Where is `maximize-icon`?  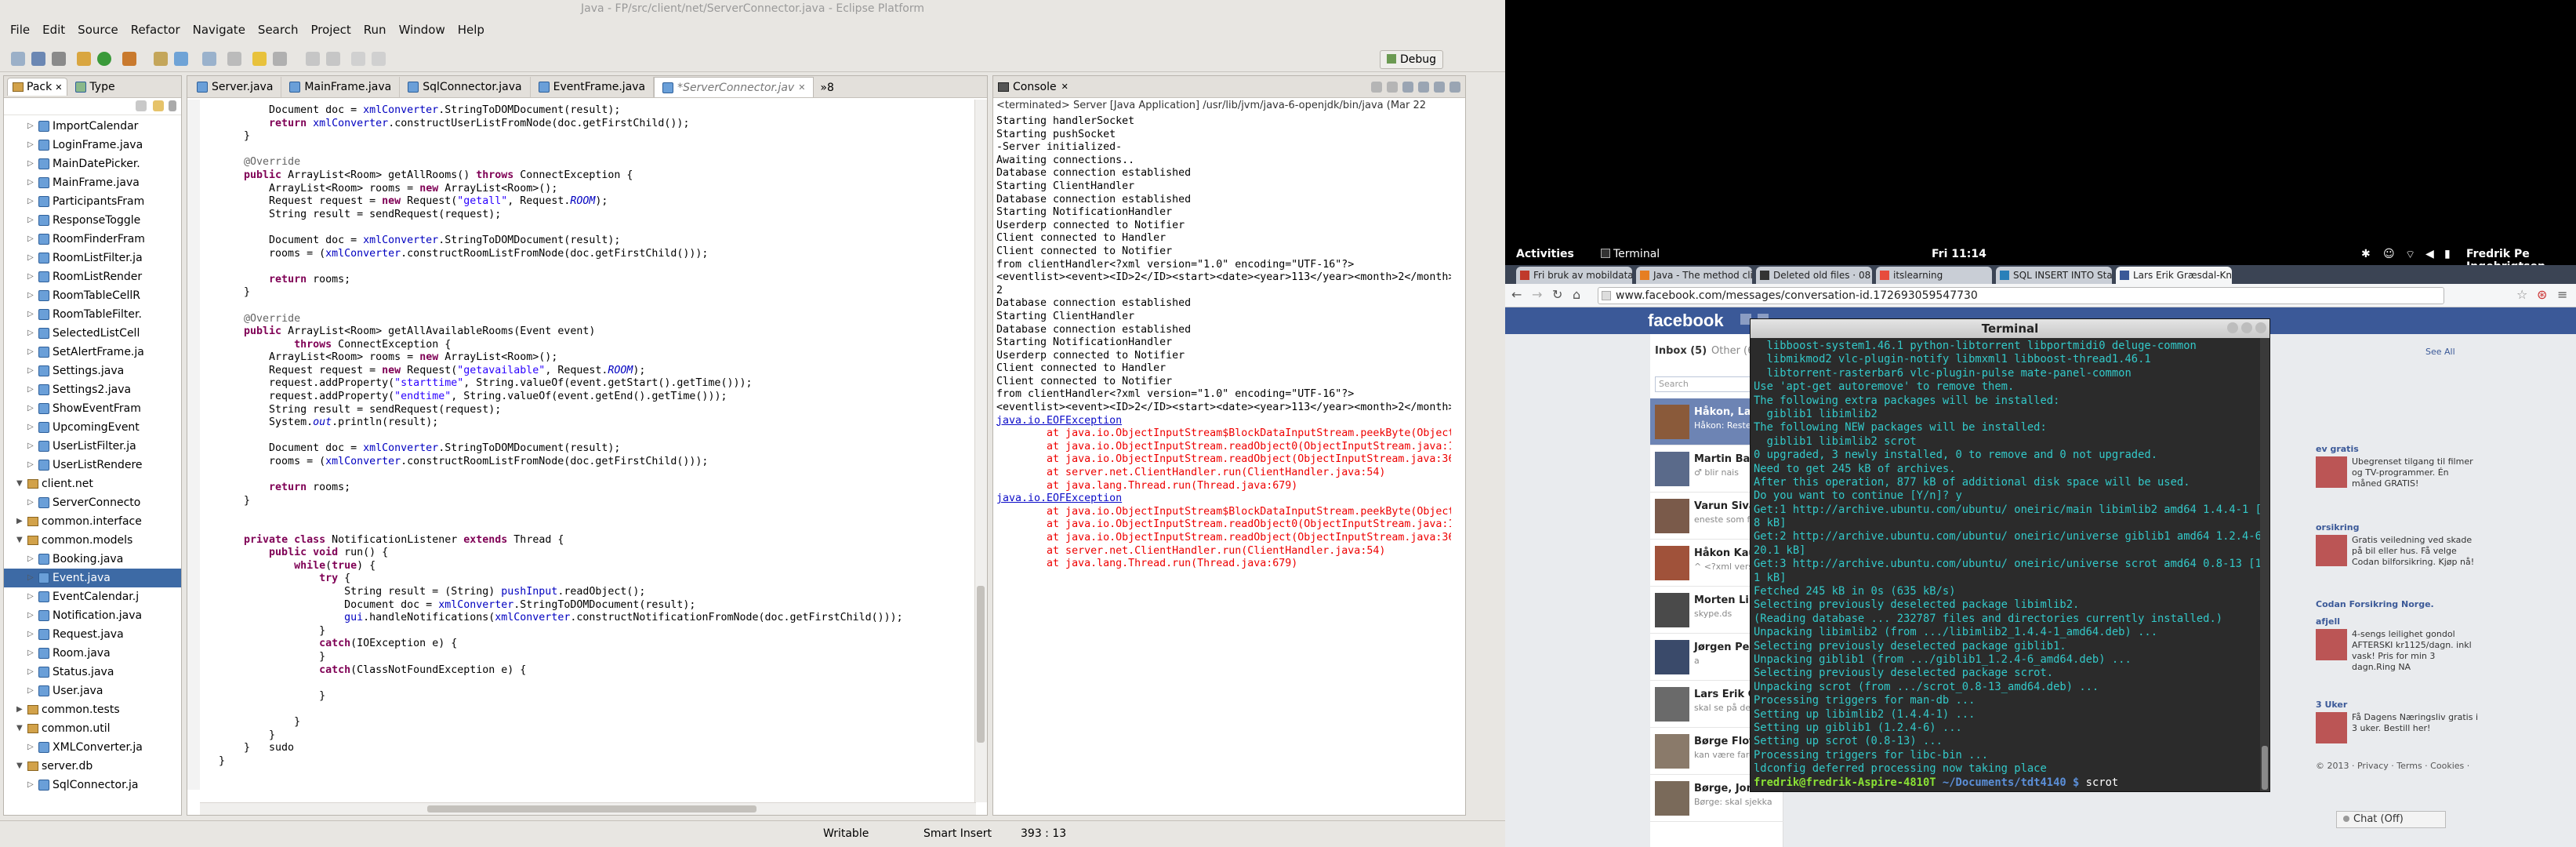
maximize-icon is located at coordinates (2246, 327).